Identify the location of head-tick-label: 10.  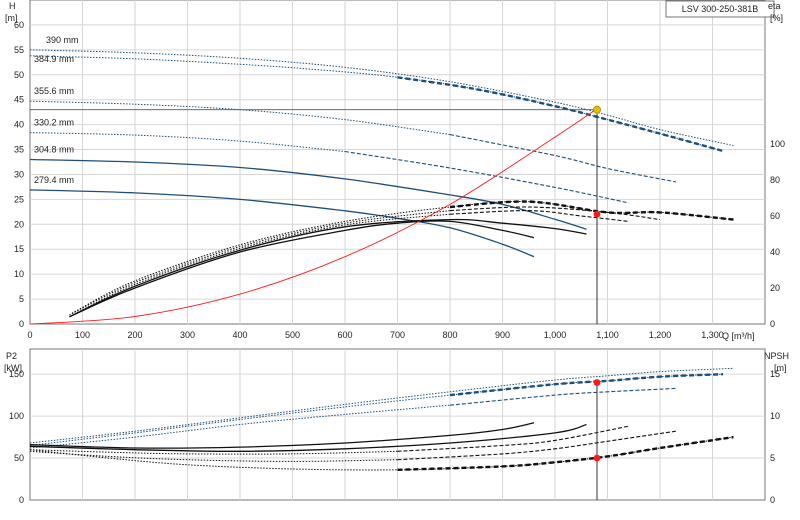
(19, 274).